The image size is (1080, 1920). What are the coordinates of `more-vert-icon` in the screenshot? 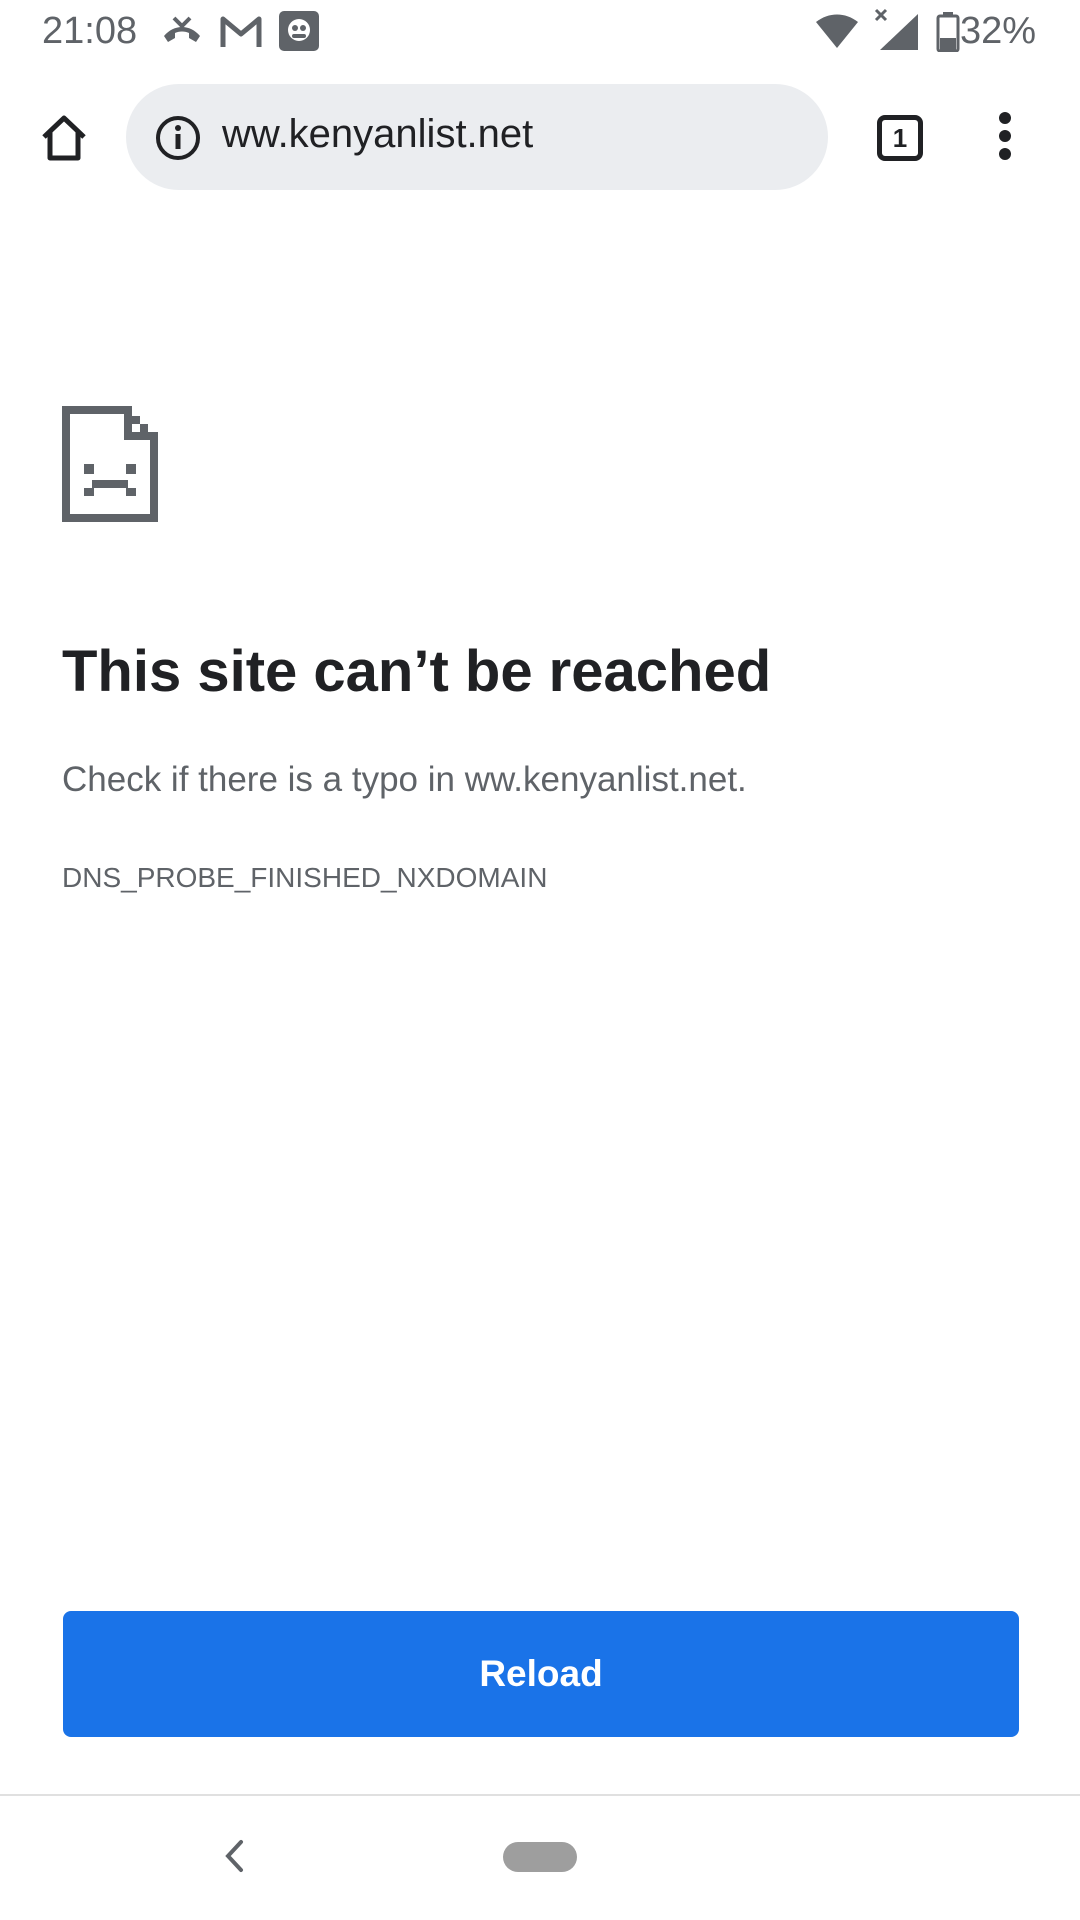 It's located at (1005, 138).